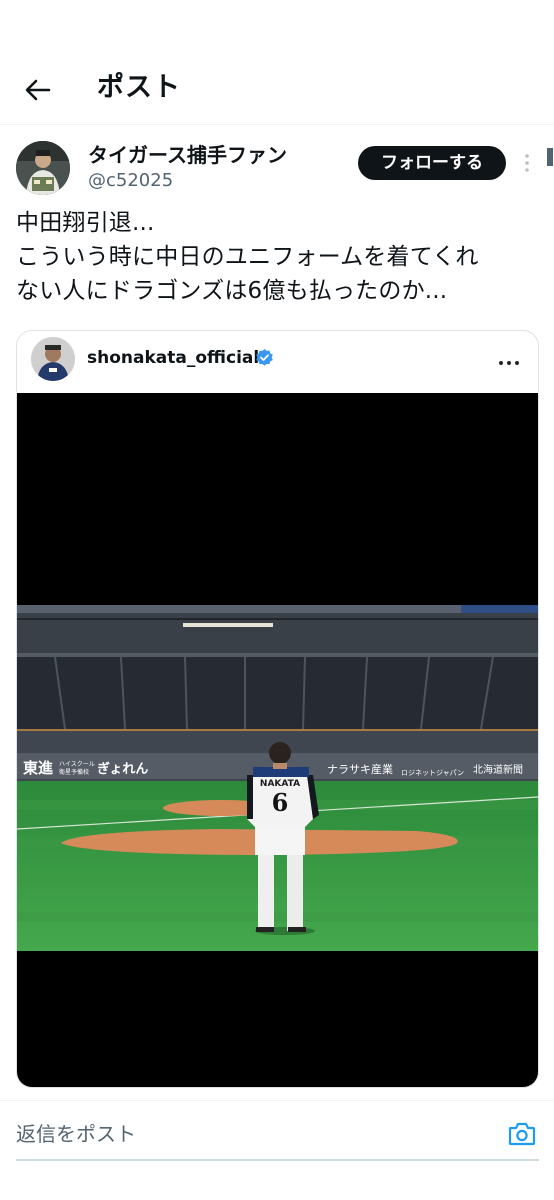  What do you see at coordinates (53, 359) in the screenshot?
I see `embed-avatar` at bounding box center [53, 359].